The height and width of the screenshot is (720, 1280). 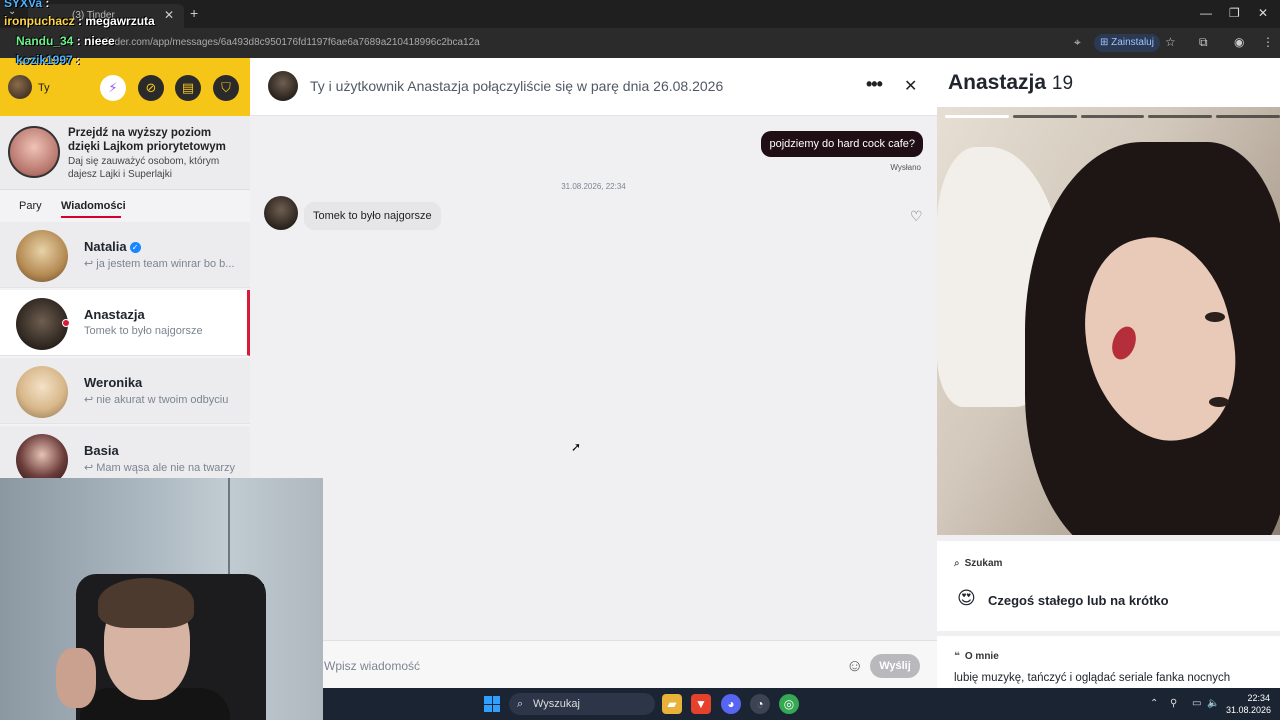 I want to click on app-icon: ◔, so click(x=760, y=704).